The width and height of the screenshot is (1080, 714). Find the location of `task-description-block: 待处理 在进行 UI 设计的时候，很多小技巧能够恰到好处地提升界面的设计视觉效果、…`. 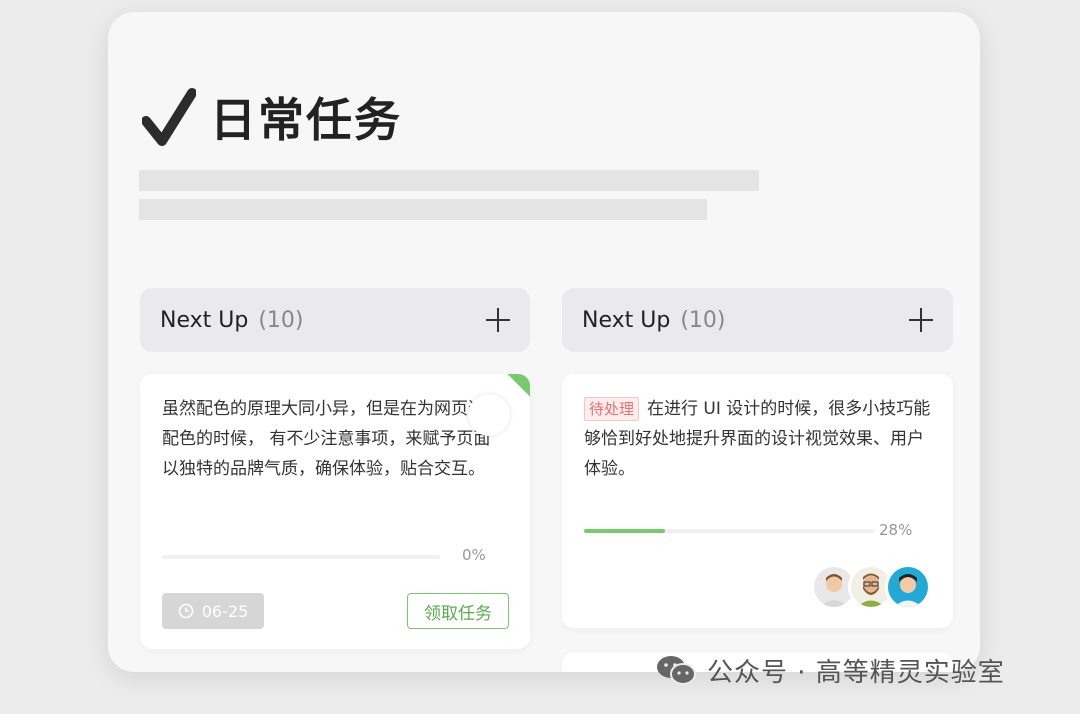

task-description-block: 待处理 在进行 UI 设计的时候，很多小技巧能够恰到好处地提升界面的设计视觉效果、… is located at coordinates (759, 439).